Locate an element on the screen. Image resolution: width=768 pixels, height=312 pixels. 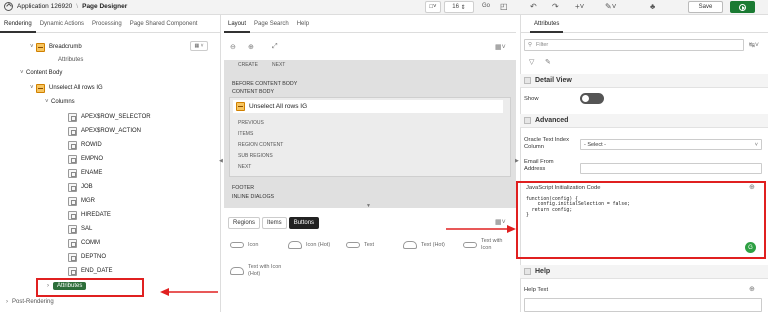
zoom-out-icon: ⊖ is located at coordinates (233, 47).